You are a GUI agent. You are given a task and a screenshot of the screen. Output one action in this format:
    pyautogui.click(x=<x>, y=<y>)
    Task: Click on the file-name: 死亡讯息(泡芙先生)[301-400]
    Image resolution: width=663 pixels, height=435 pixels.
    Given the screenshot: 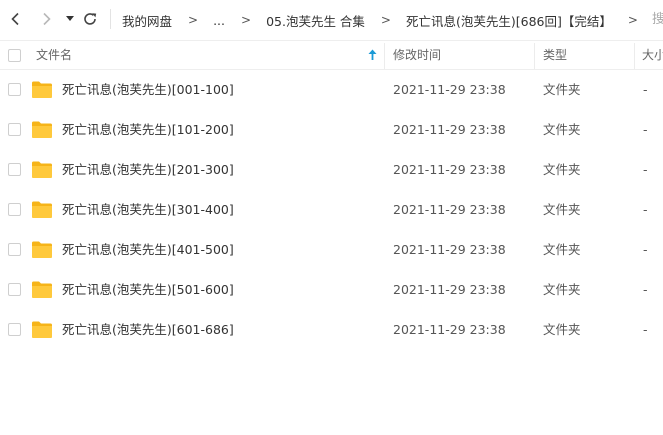 What is the action you would take?
    pyautogui.click(x=148, y=210)
    